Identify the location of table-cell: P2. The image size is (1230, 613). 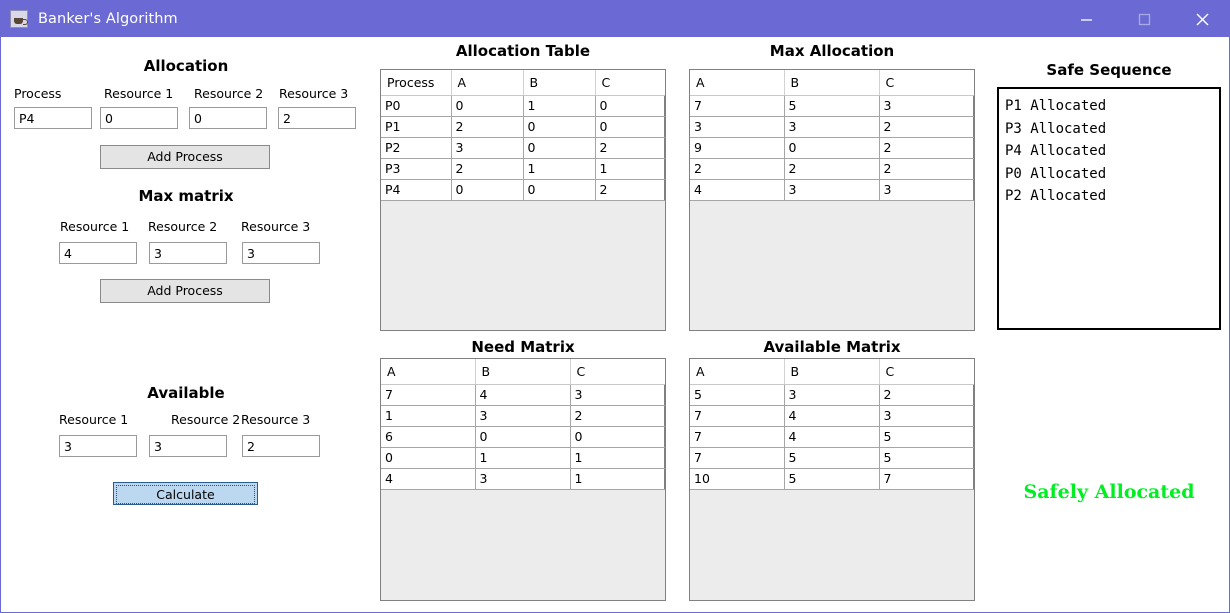
(416, 148).